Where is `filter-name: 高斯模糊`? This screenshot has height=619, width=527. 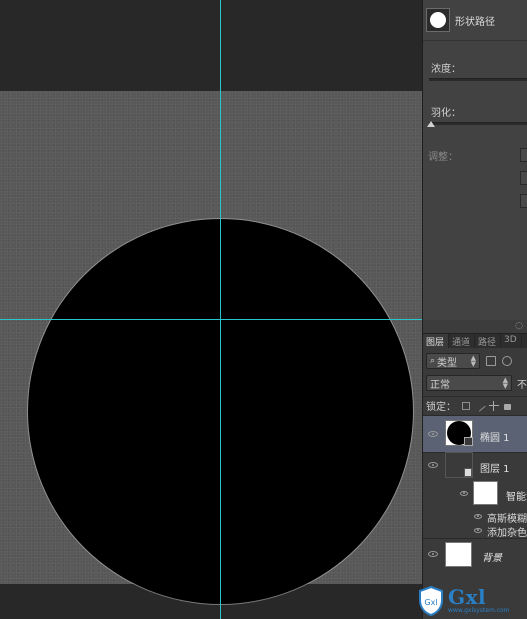
filter-name: 高斯模糊 is located at coordinates (507, 519).